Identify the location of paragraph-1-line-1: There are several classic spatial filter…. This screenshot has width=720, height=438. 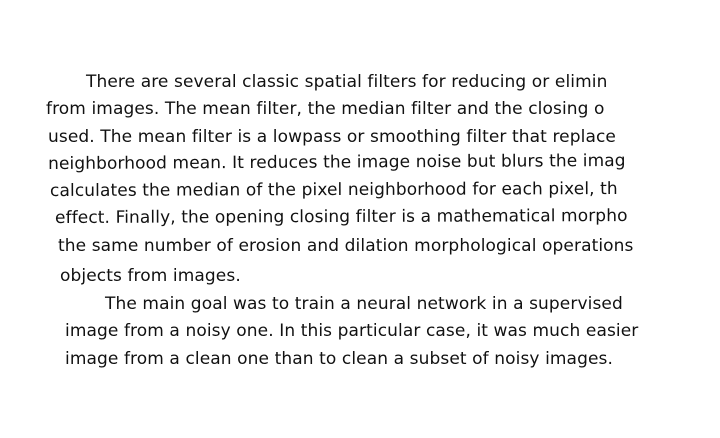
(347, 82).